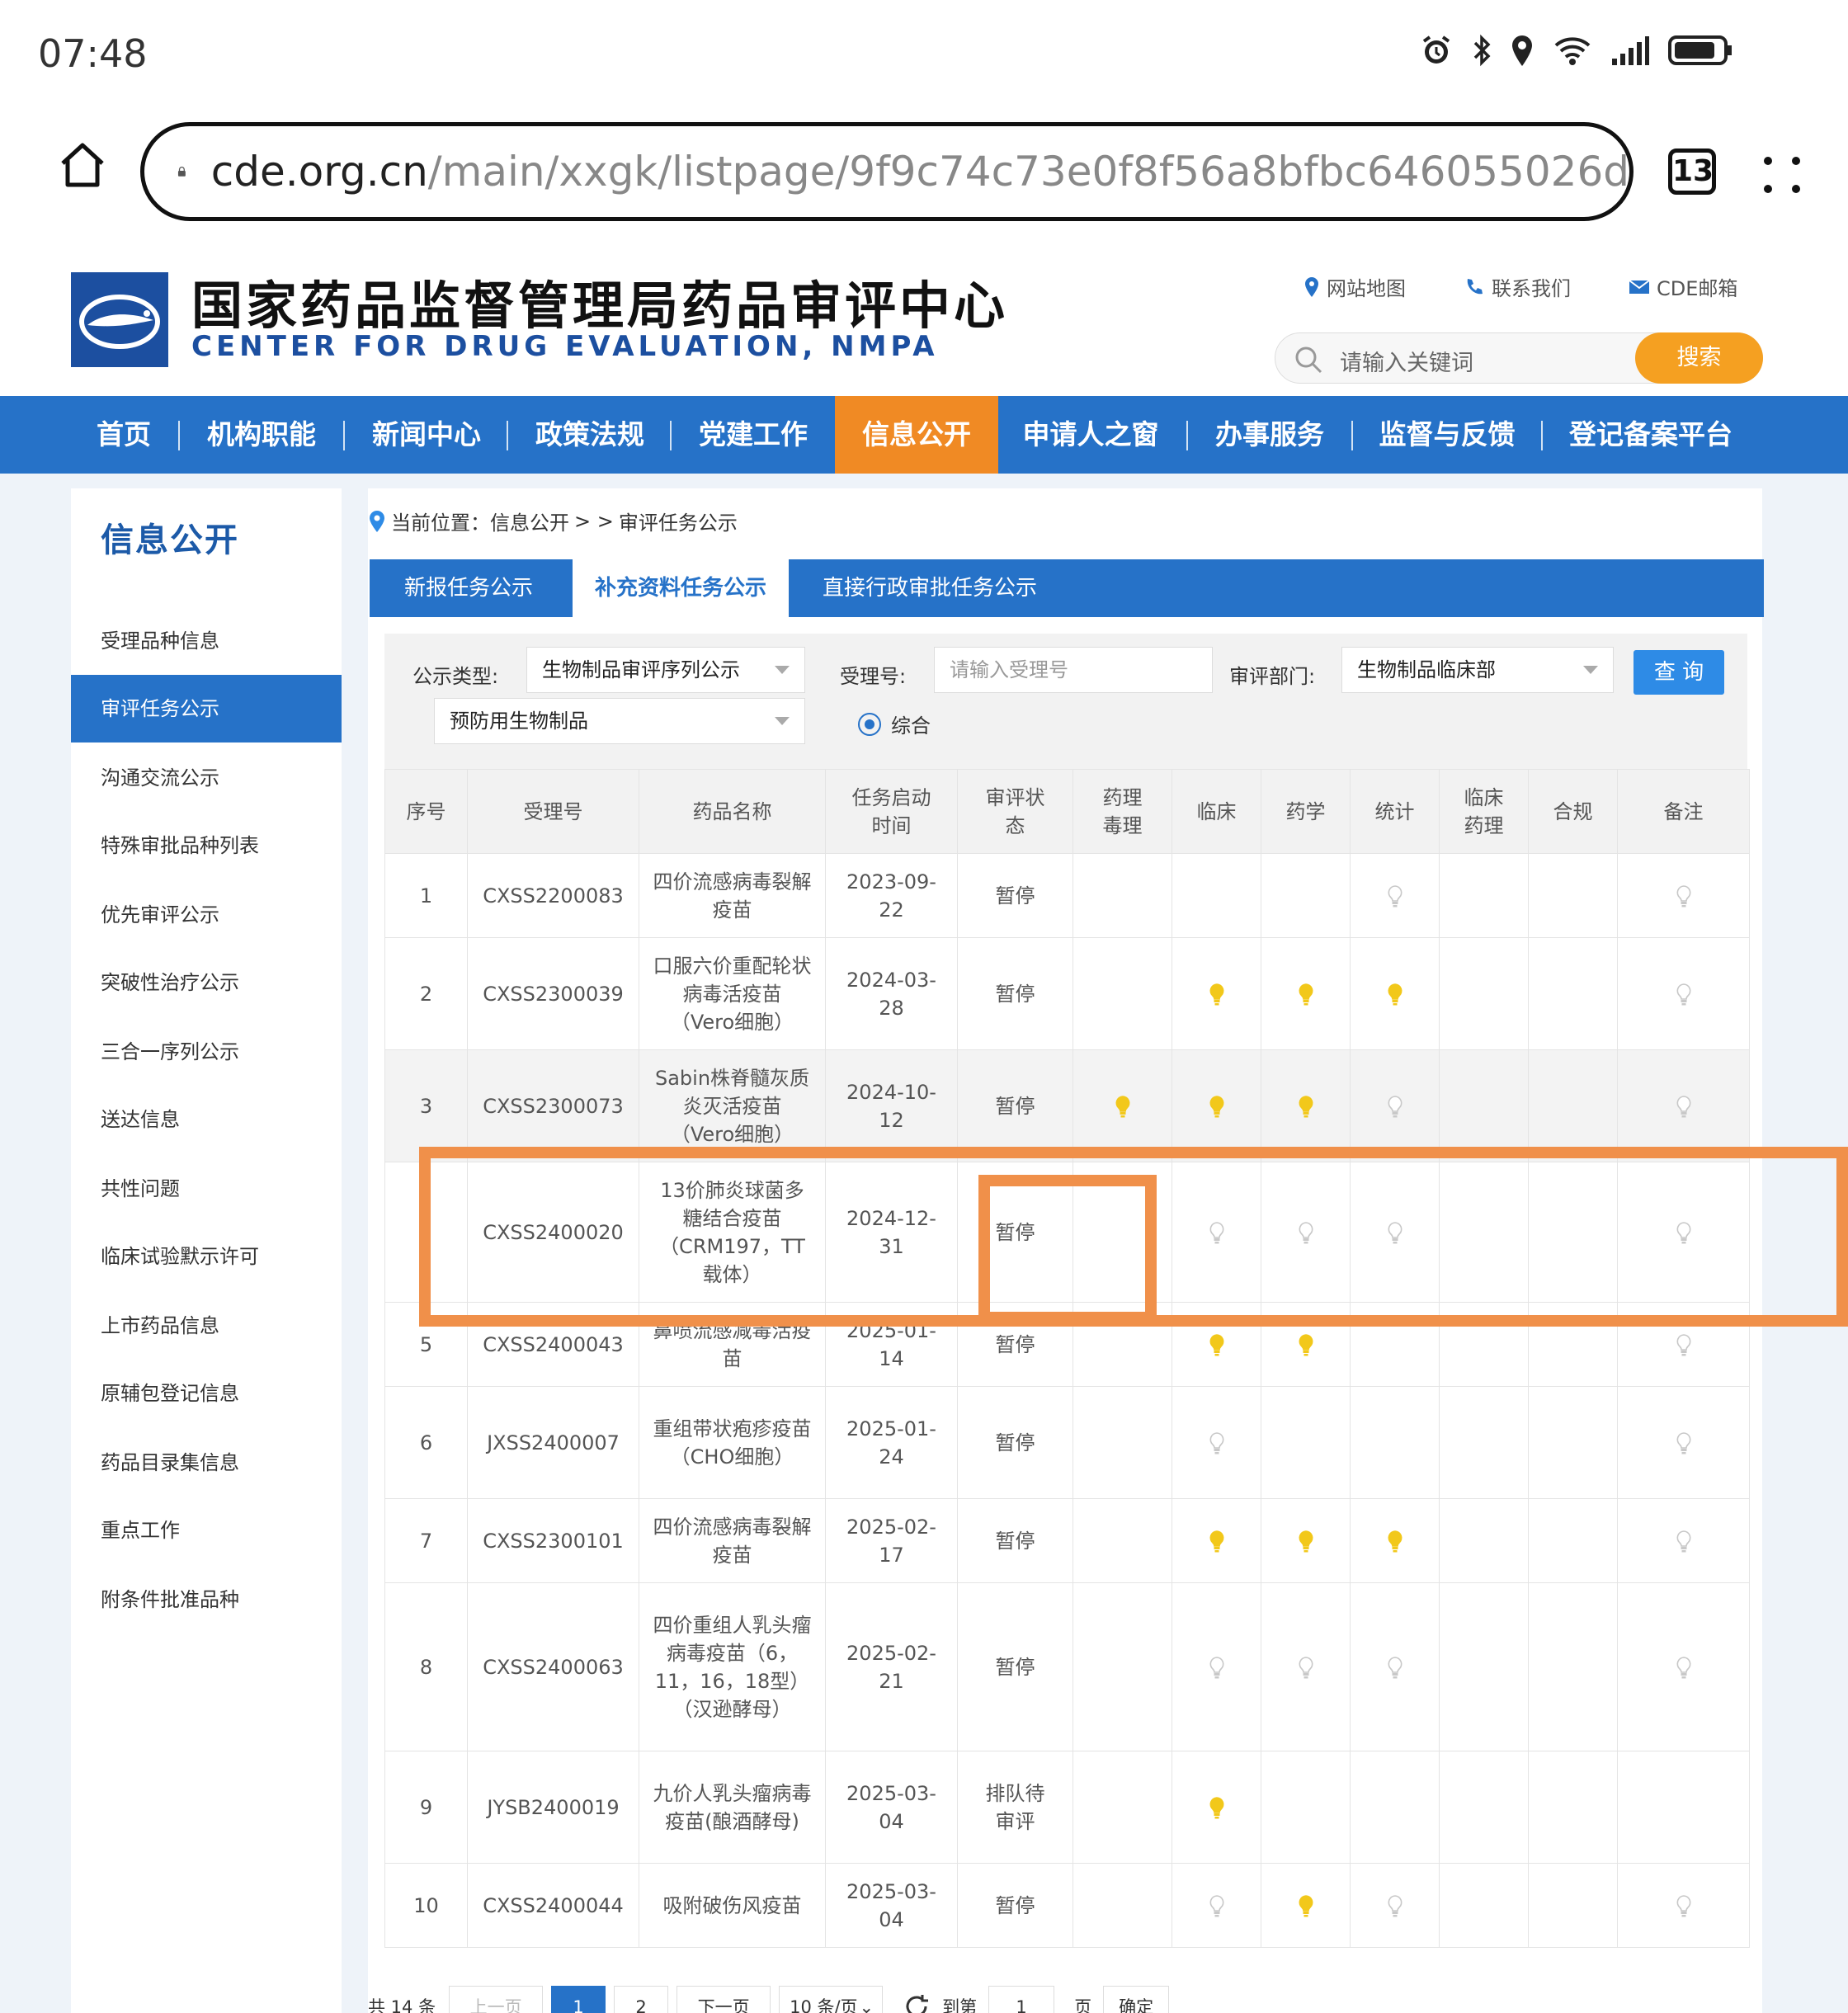 This screenshot has width=1848, height=2013. Describe the element at coordinates (206, 1600) in the screenshot. I see `sidebar-item: 附条件批准品种` at that location.